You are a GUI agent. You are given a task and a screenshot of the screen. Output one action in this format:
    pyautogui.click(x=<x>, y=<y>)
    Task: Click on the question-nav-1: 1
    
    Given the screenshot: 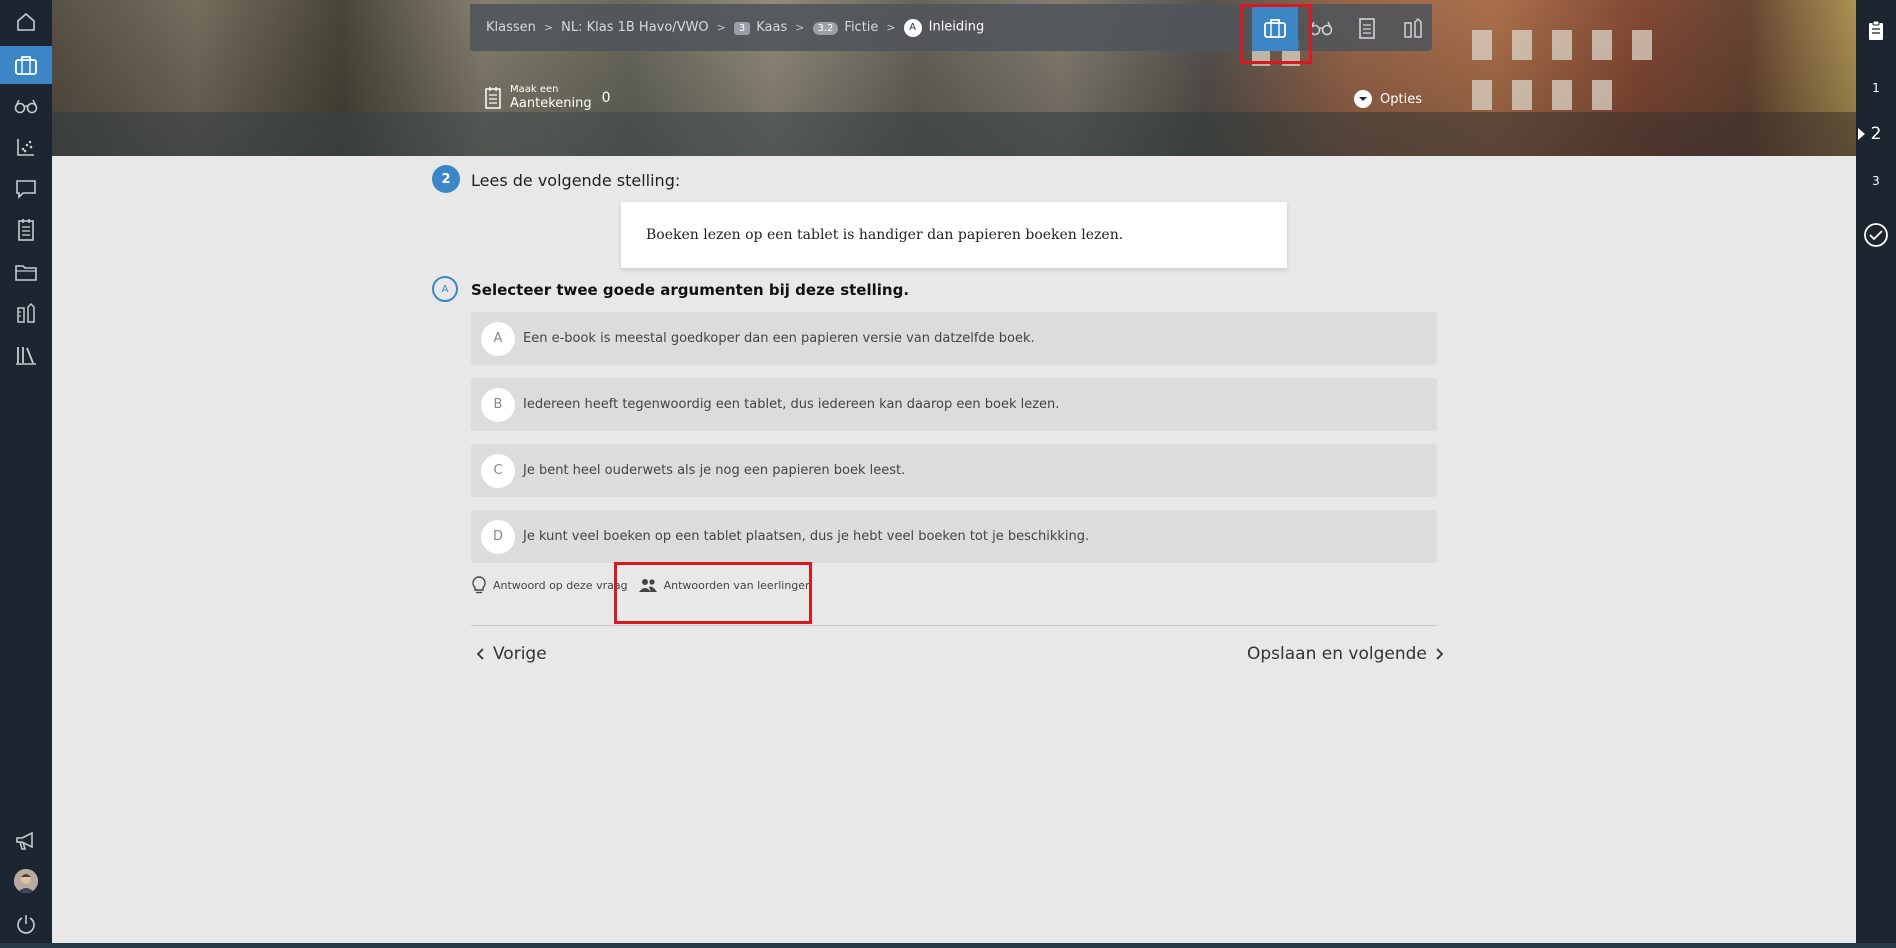 What is the action you would take?
    pyautogui.click(x=1876, y=88)
    